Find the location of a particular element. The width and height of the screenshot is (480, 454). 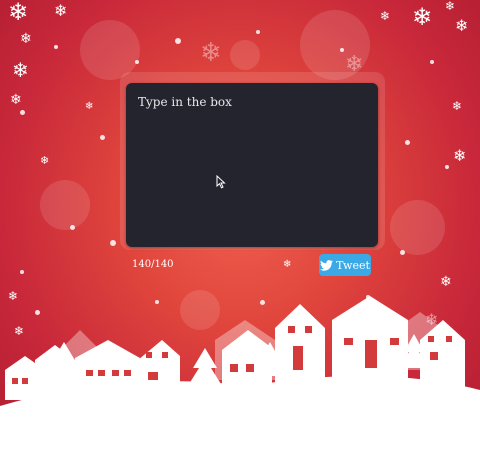

tweet-button: Tweet is located at coordinates (345, 265).